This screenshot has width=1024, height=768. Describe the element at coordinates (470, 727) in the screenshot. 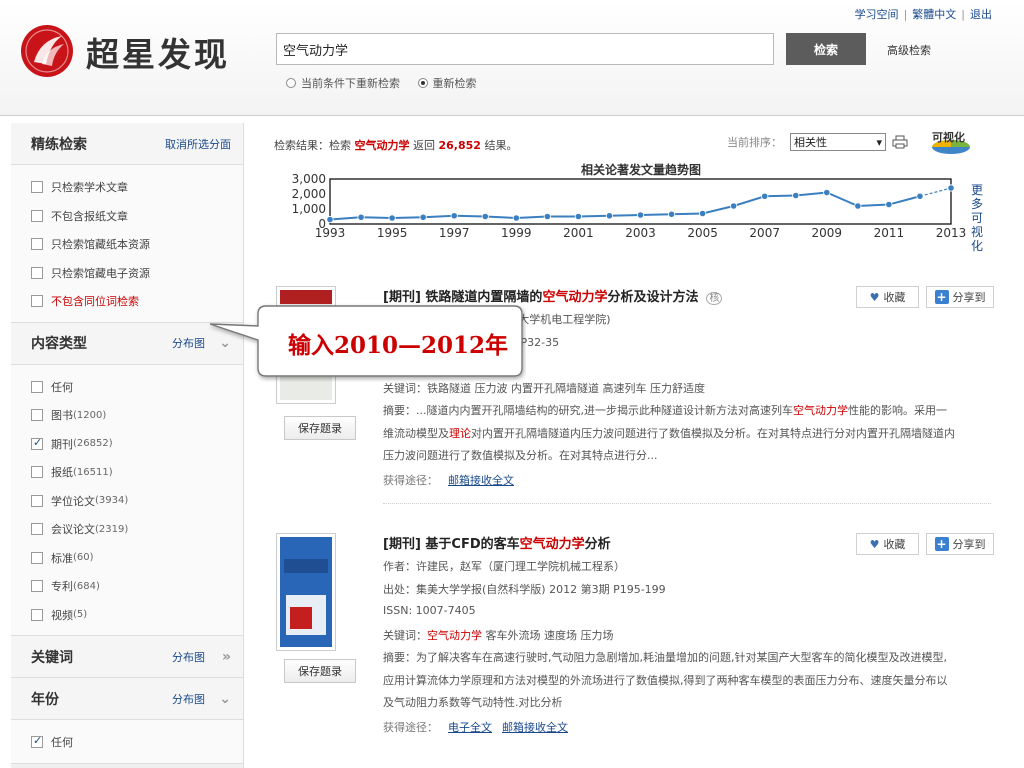

I see `access-link: 电子全文` at that location.